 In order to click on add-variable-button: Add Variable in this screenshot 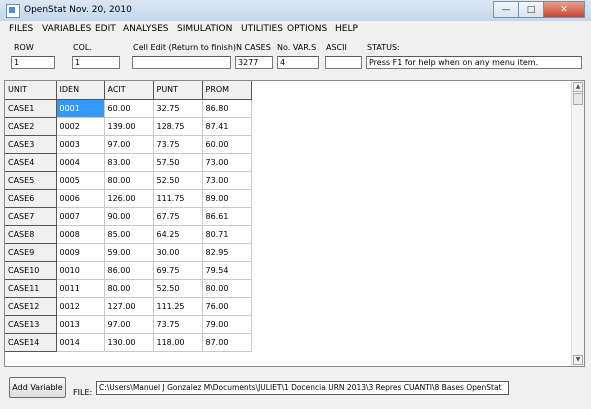, I will do `click(37, 387)`.